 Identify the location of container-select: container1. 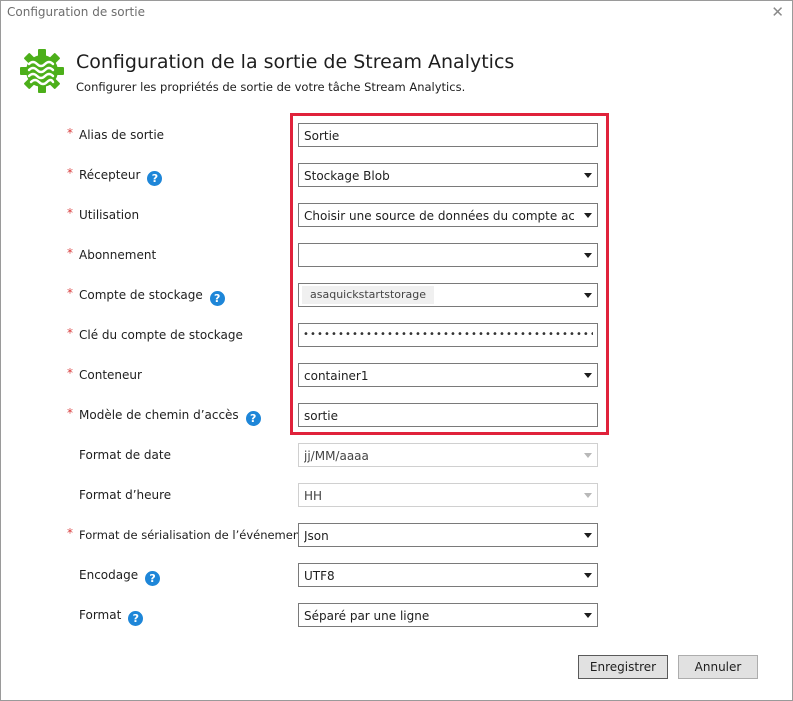
(448, 375).